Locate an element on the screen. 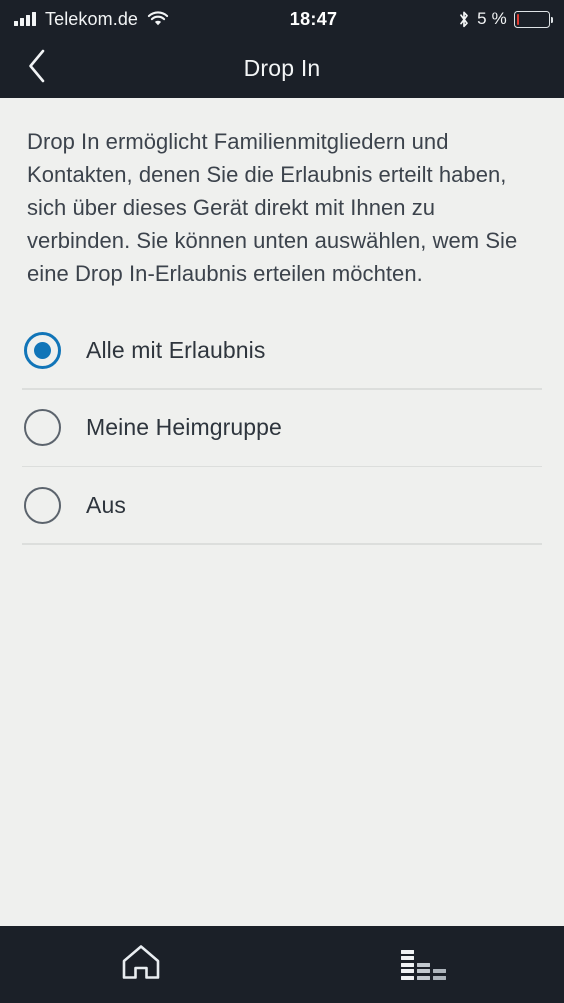  status-bar-right: 5 % is located at coordinates (511, 19).